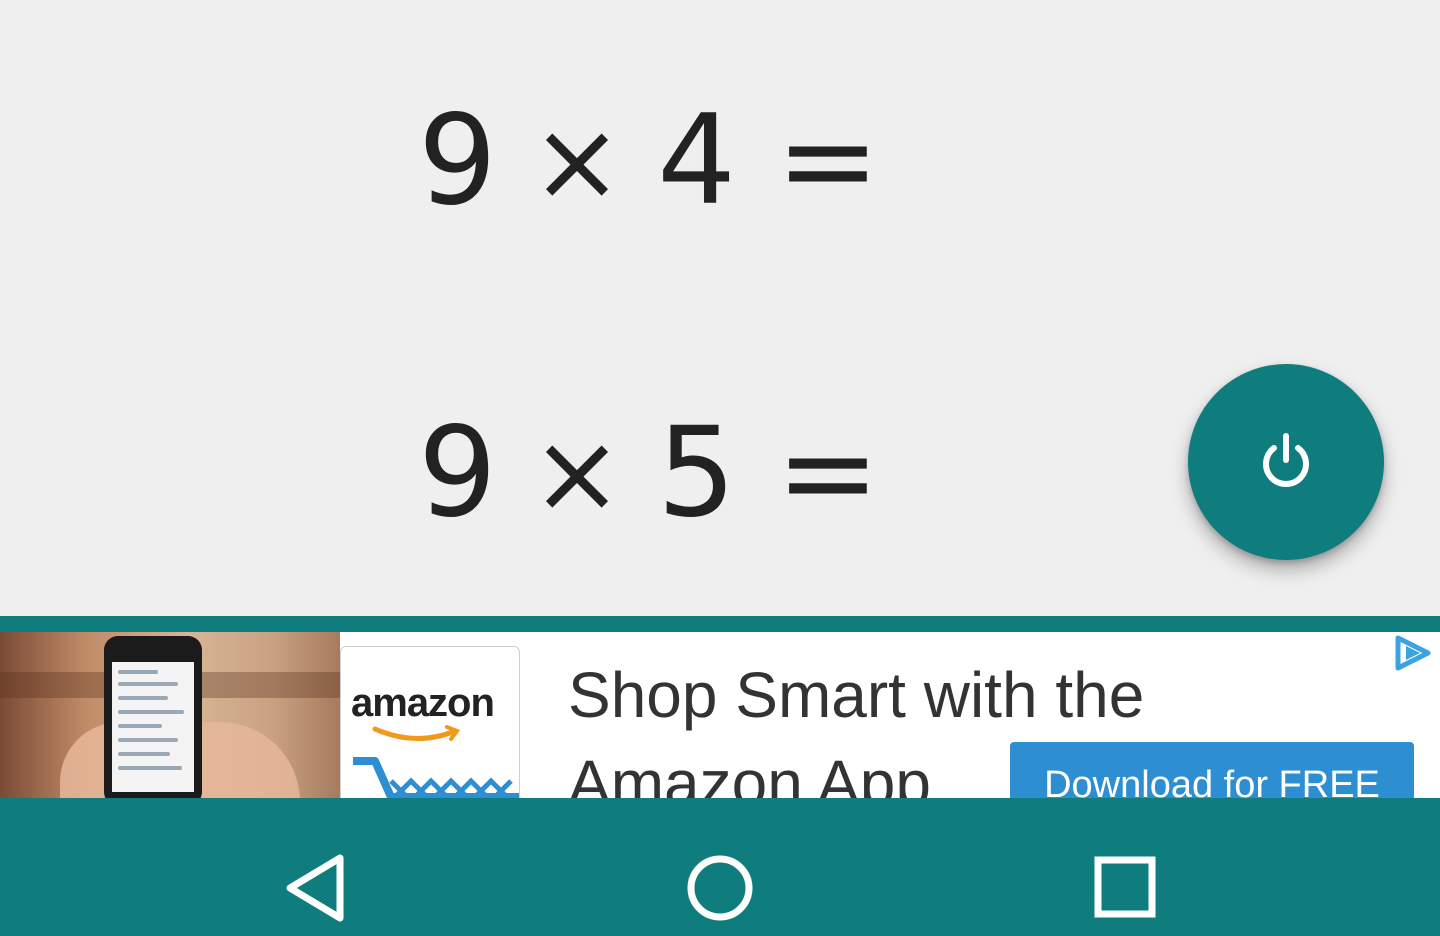  Describe the element at coordinates (649, 161) in the screenshot. I see `problem-row: 9 × 4 =` at that location.